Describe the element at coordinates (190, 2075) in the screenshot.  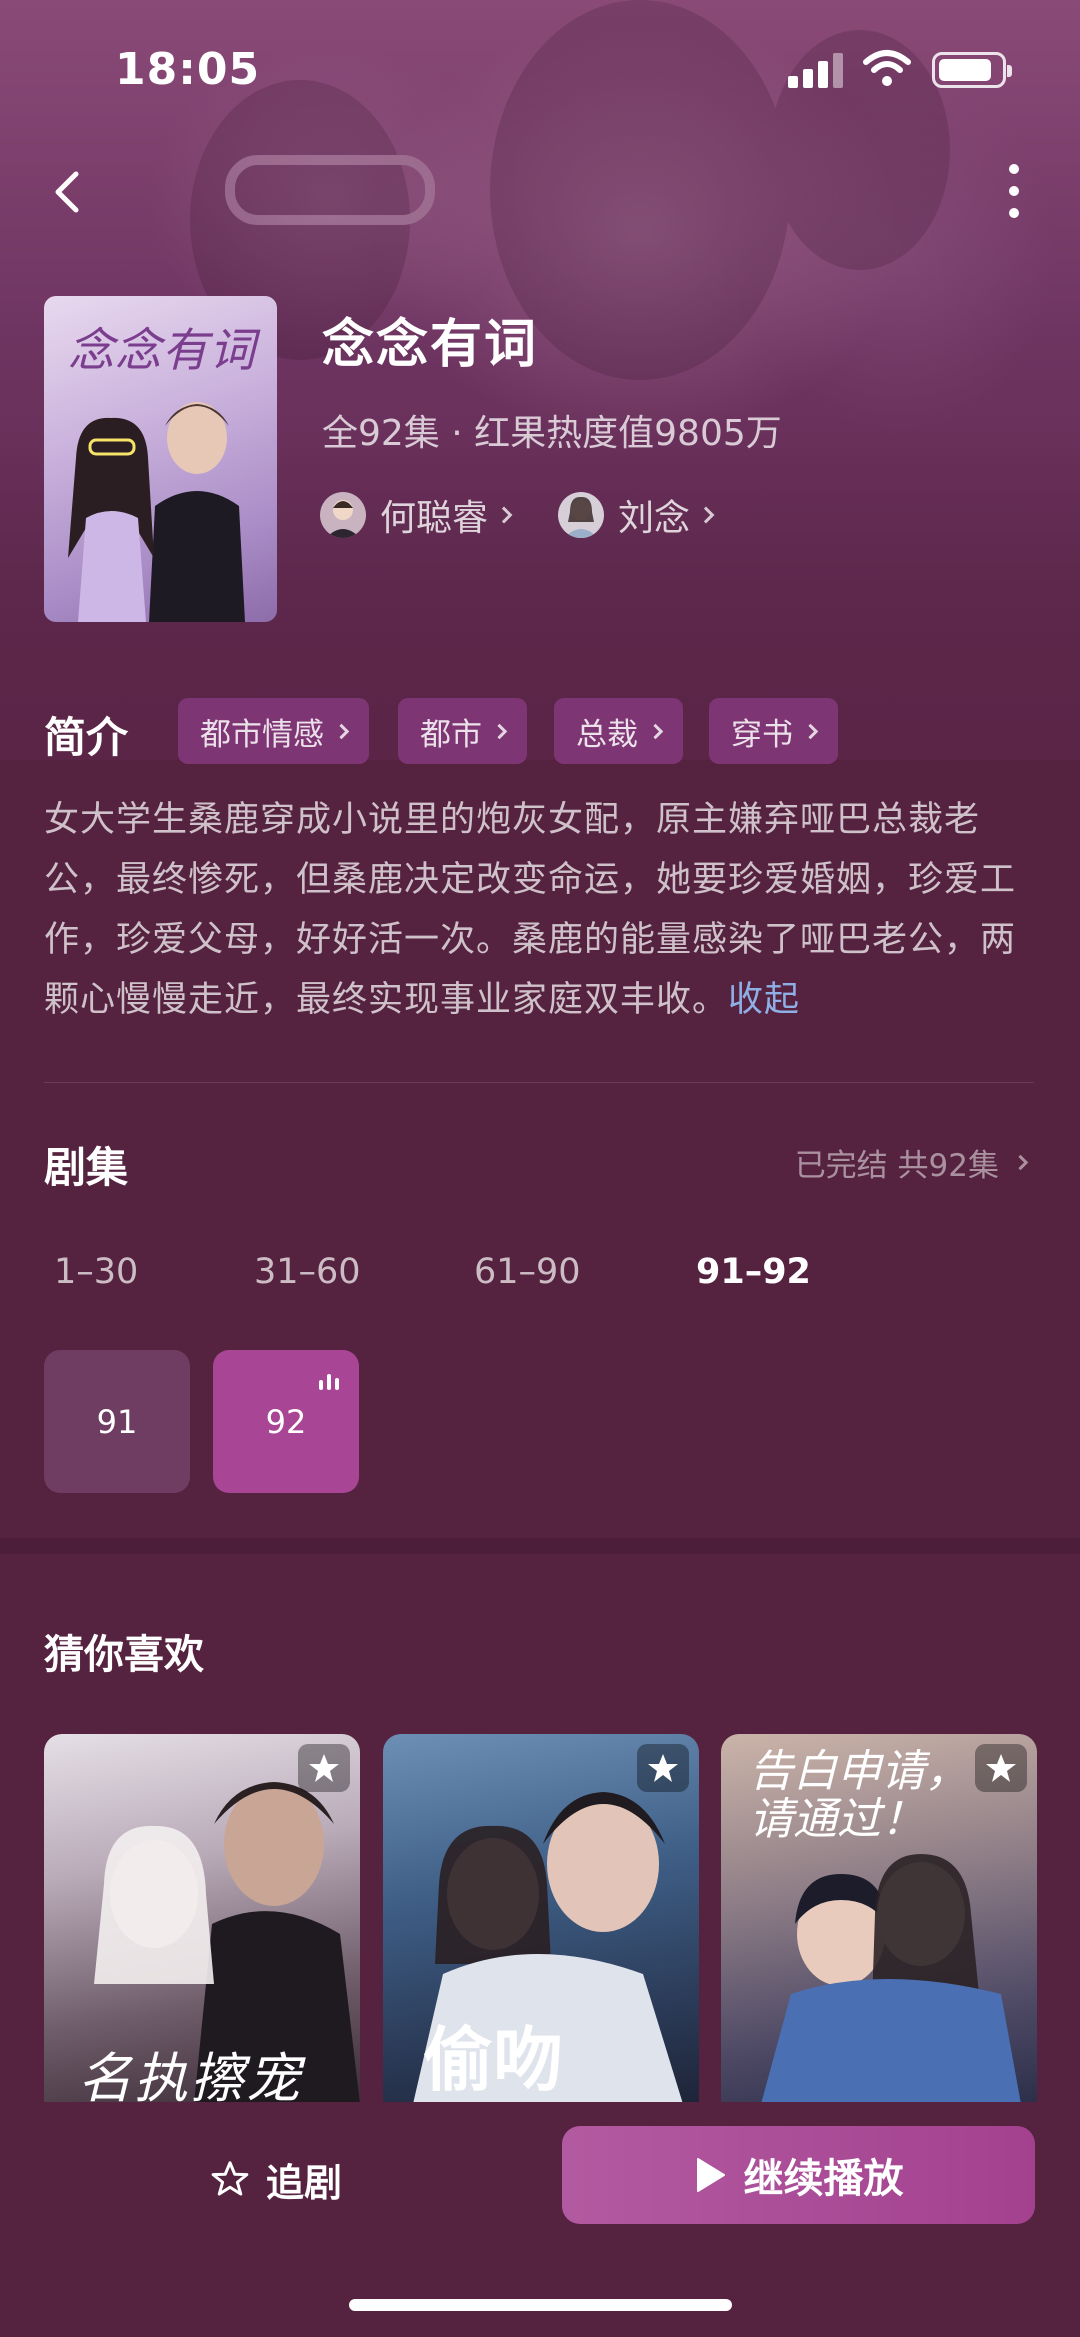
I see `recommend-poster-title: 名执擦宠` at that location.